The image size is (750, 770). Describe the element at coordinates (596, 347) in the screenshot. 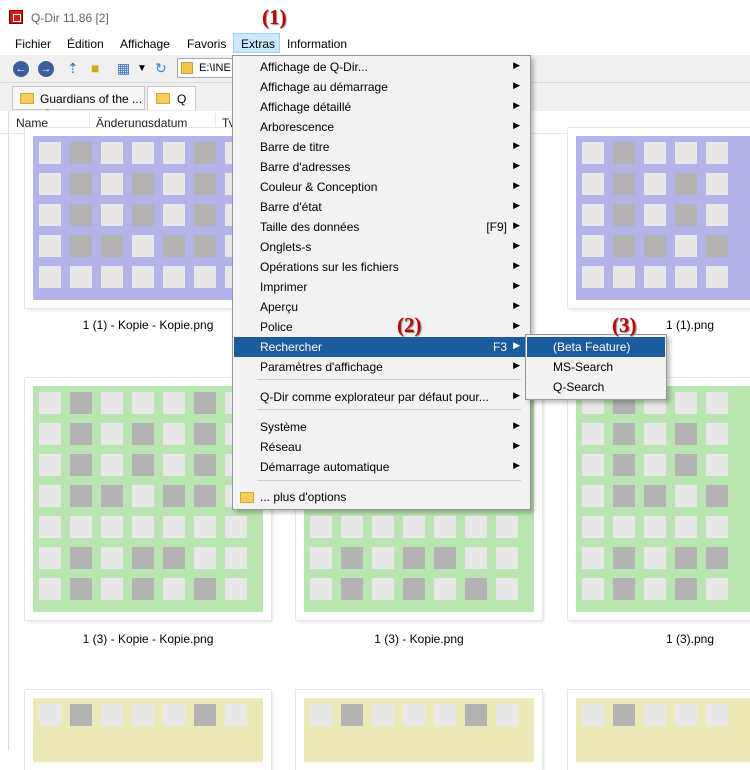

I see `submenu-item-beta-feature: (Beta Feature)` at that location.